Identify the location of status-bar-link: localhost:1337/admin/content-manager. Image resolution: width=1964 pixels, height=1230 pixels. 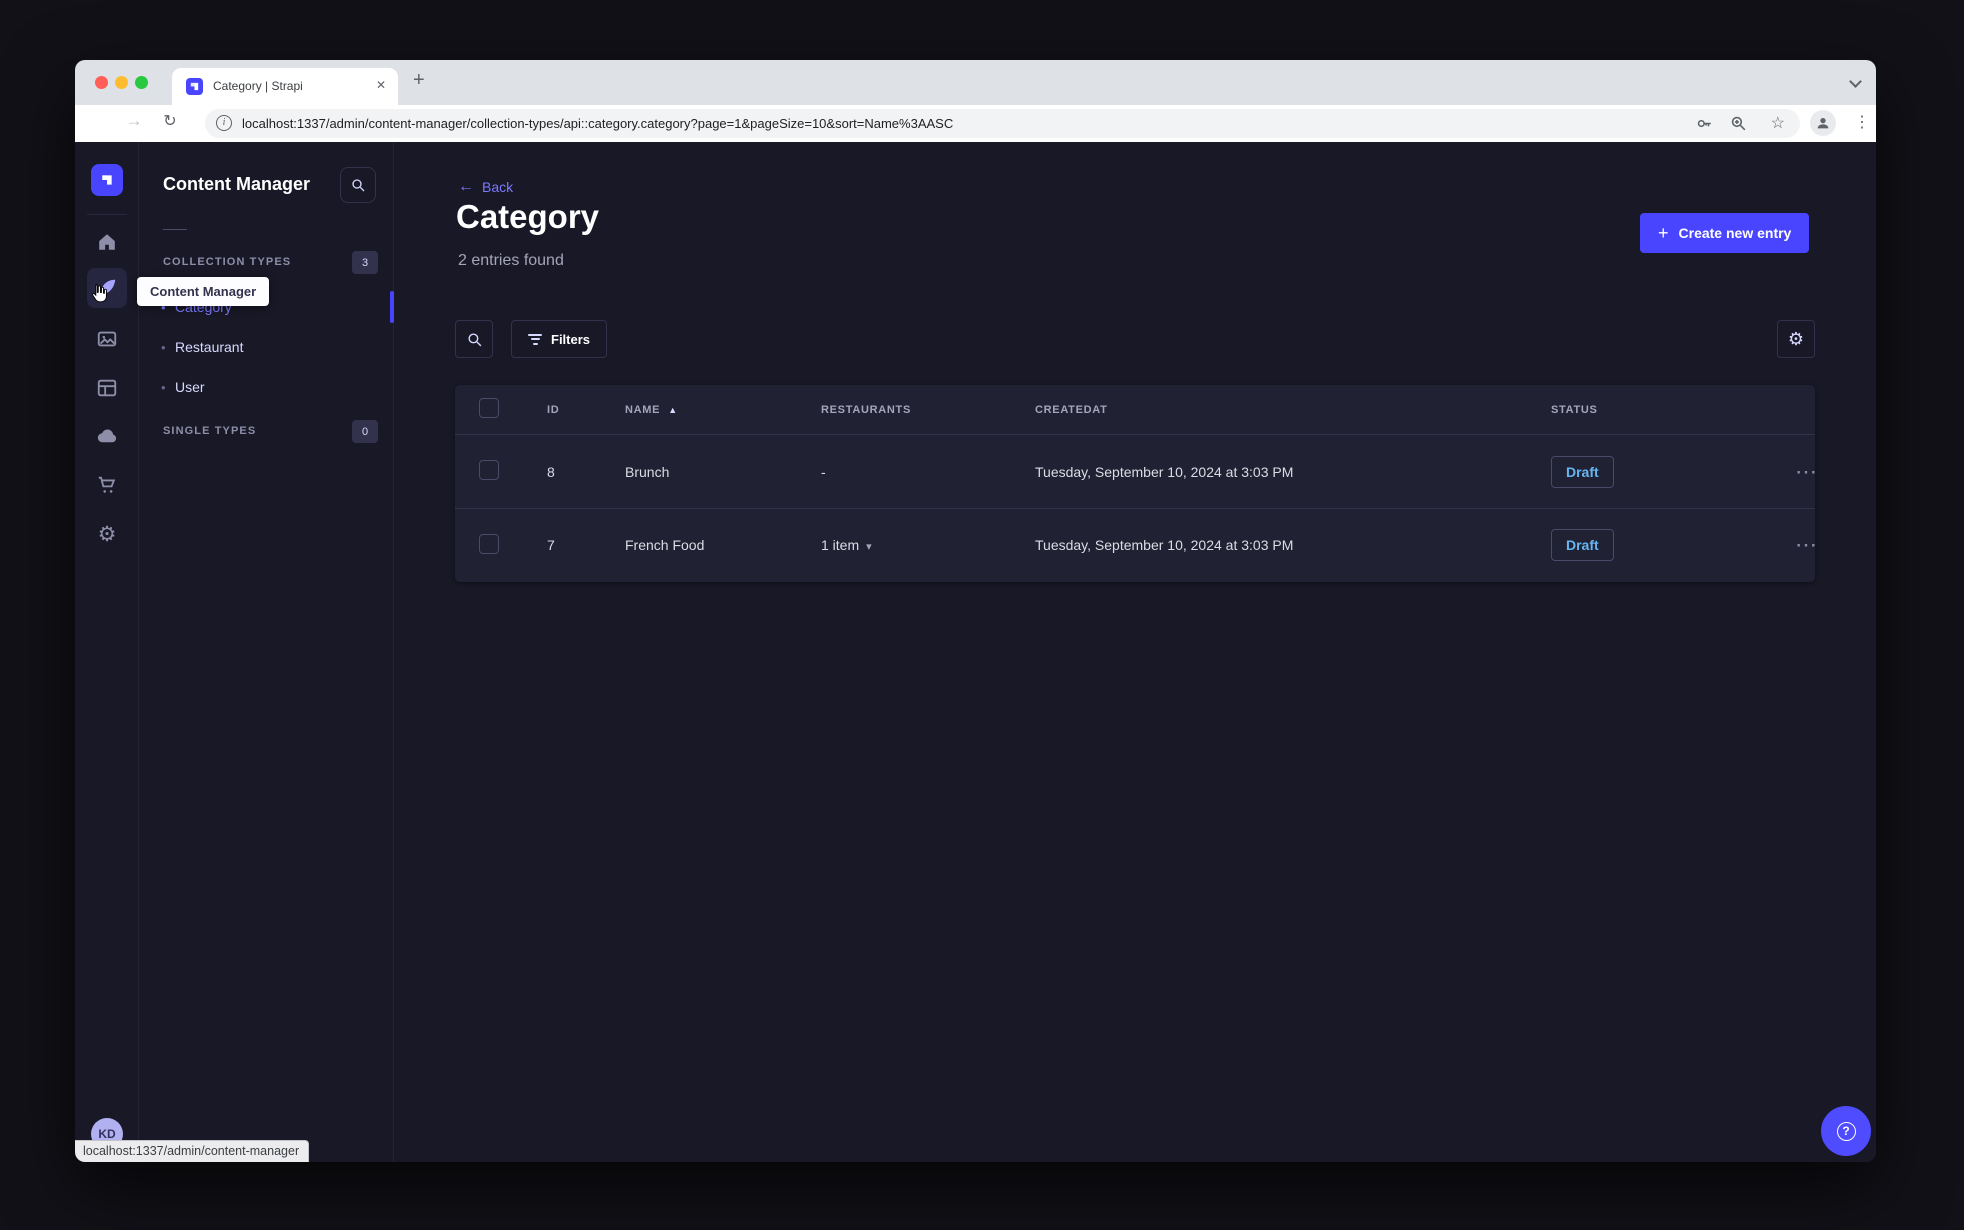
(192, 1151).